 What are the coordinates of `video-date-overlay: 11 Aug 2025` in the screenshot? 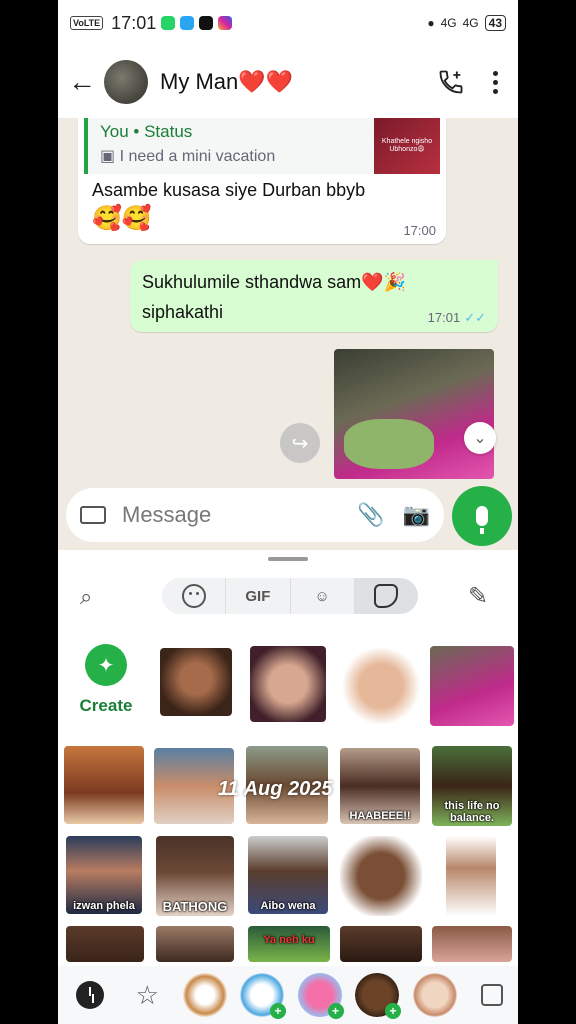 It's located at (275, 789).